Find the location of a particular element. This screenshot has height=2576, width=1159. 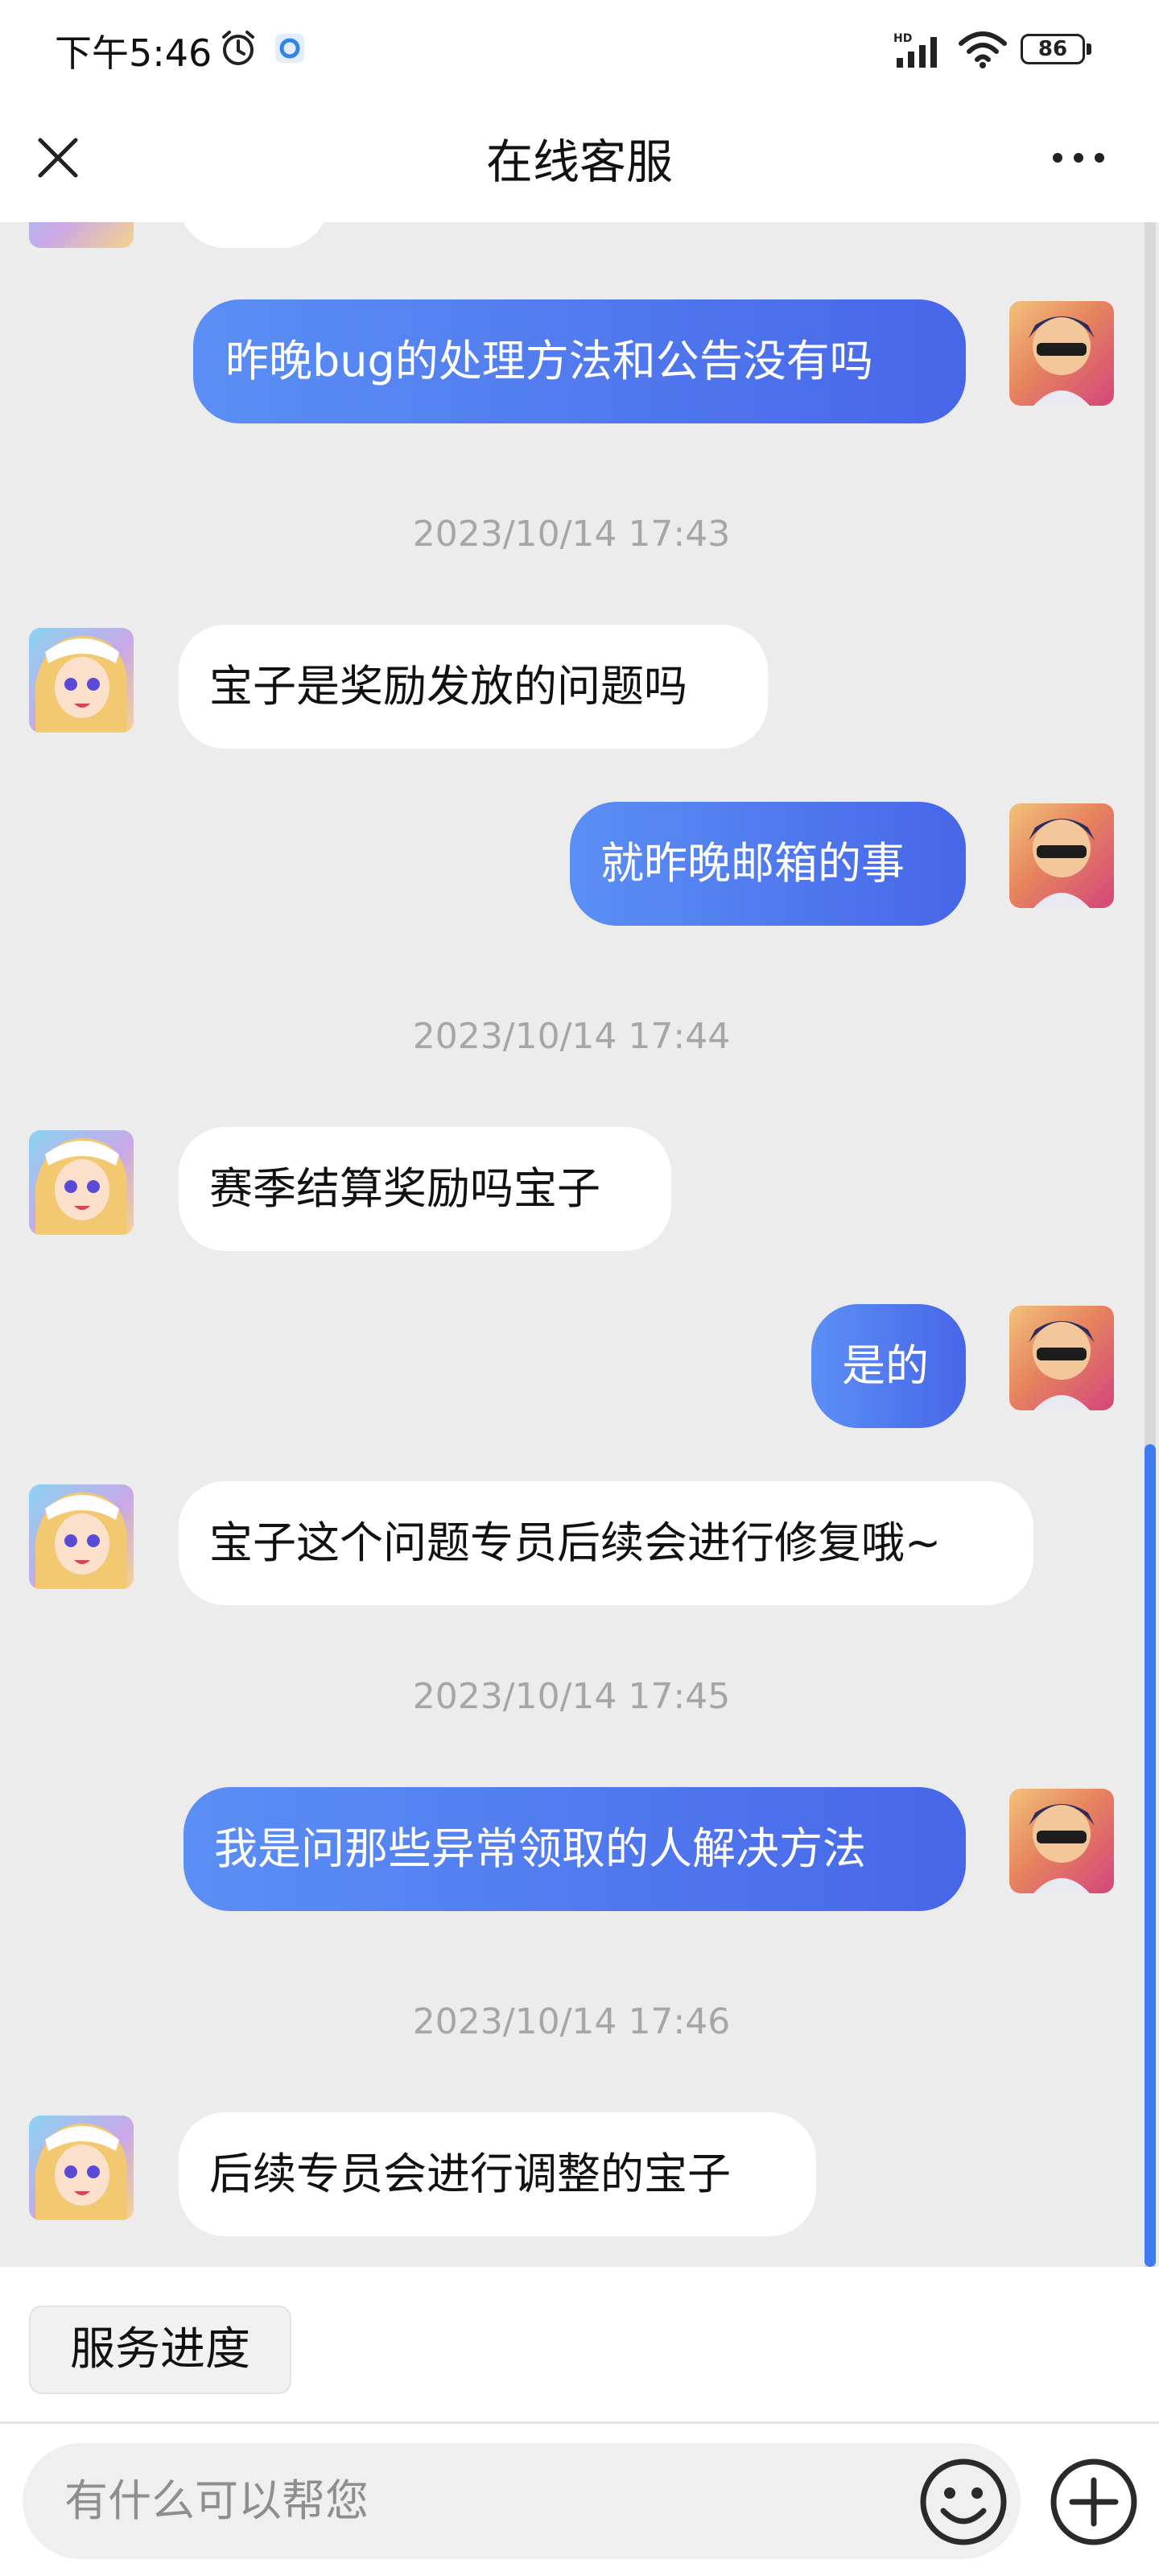

more-icon is located at coordinates (1078, 158).